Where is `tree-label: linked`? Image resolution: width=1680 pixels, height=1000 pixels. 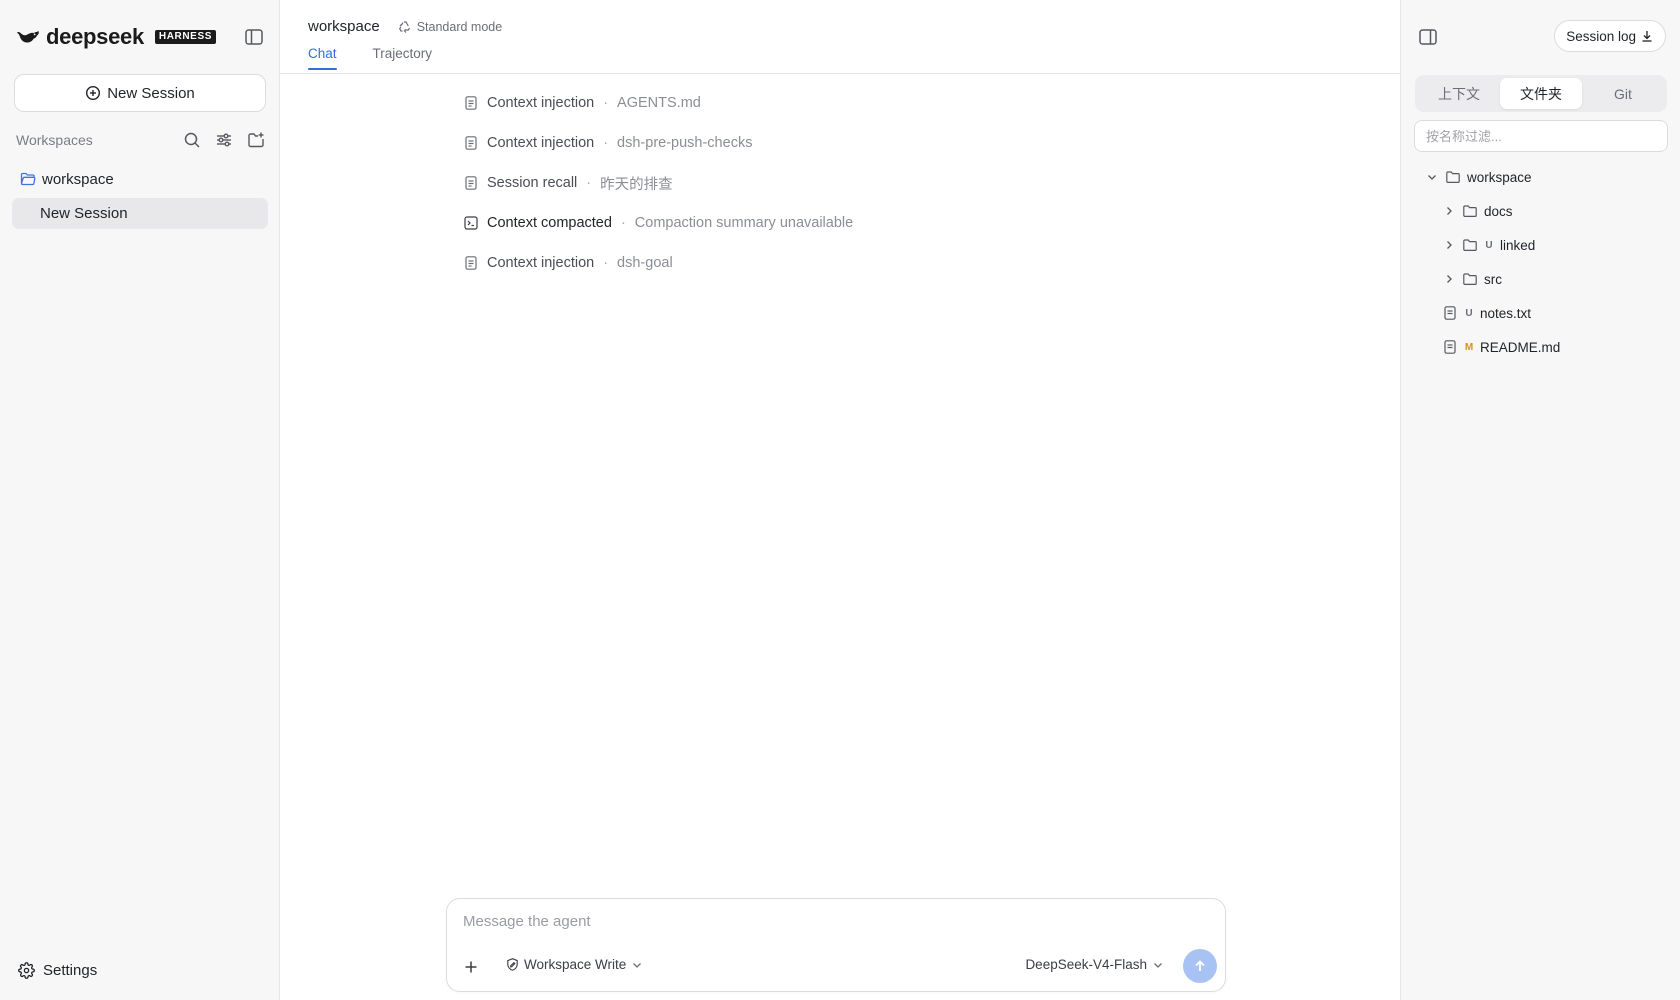
tree-label: linked is located at coordinates (1518, 245).